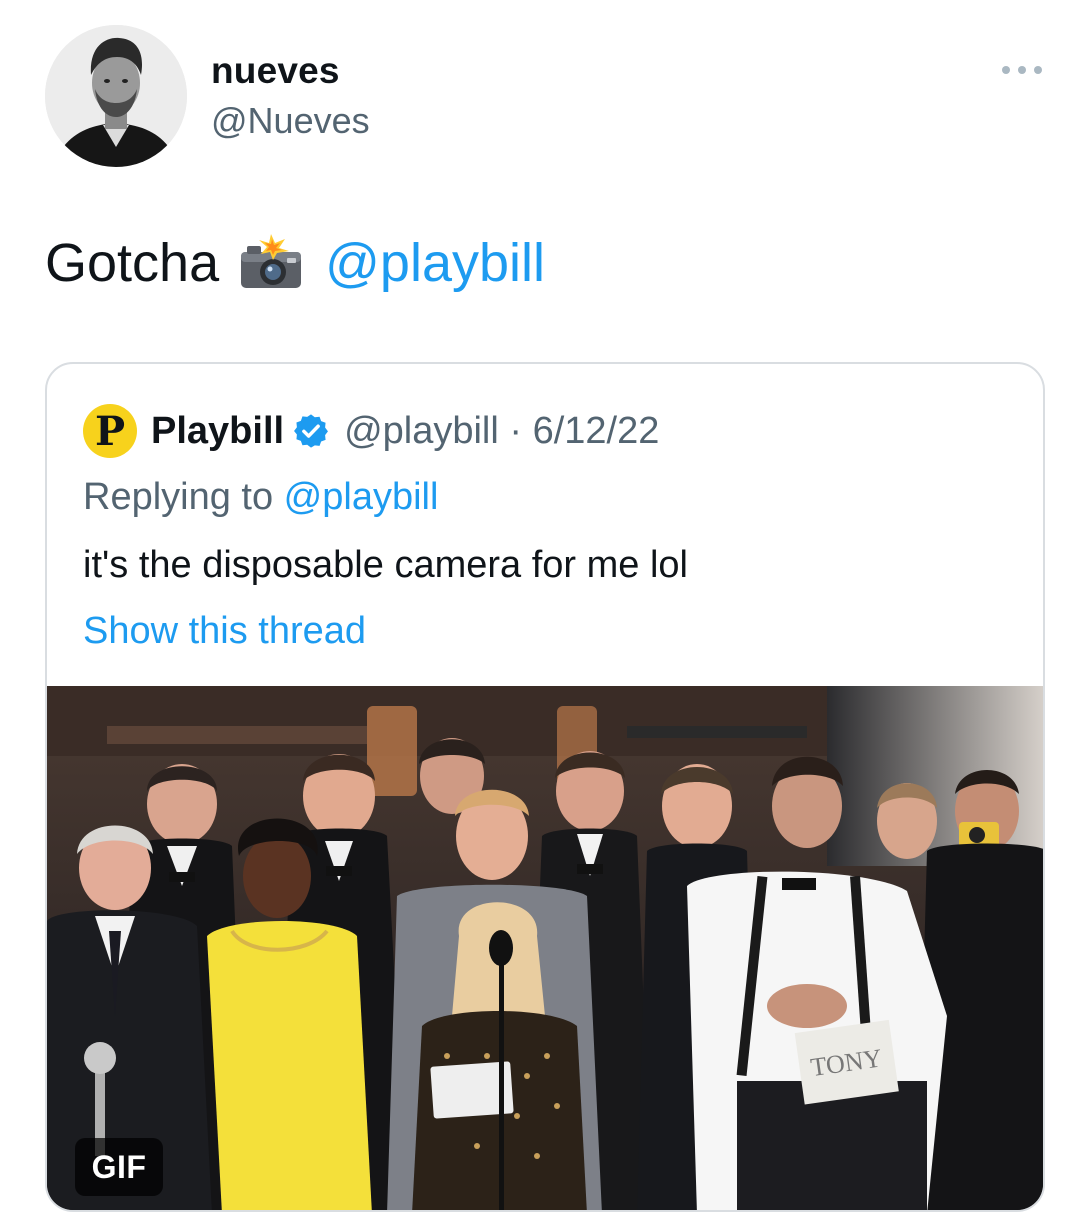 This screenshot has height=1227, width=1080. I want to click on tweet-text-prefix: Gotcha, so click(132, 263).